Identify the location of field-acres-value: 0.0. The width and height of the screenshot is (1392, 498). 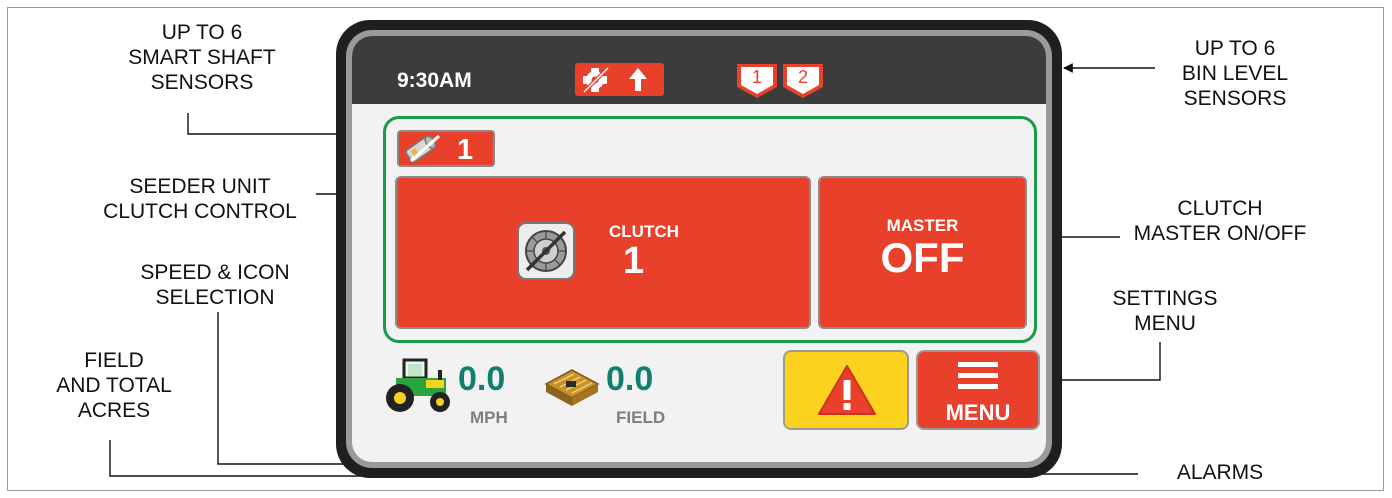
(630, 379).